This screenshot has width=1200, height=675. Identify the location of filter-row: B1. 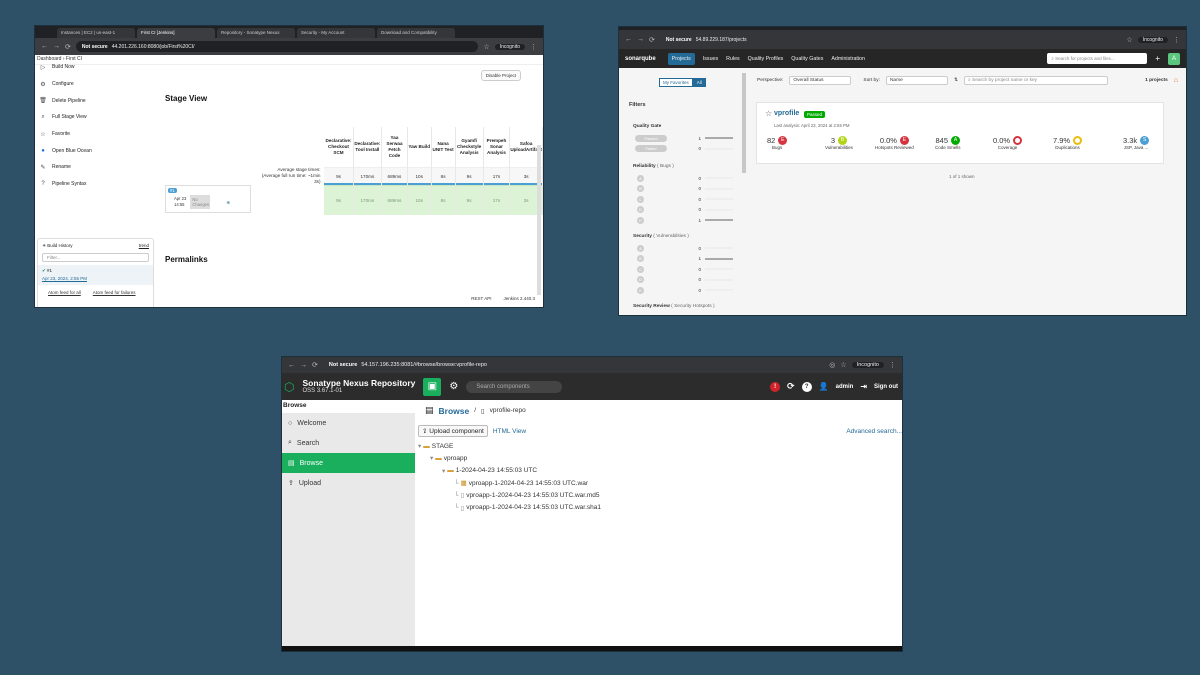
(683, 259).